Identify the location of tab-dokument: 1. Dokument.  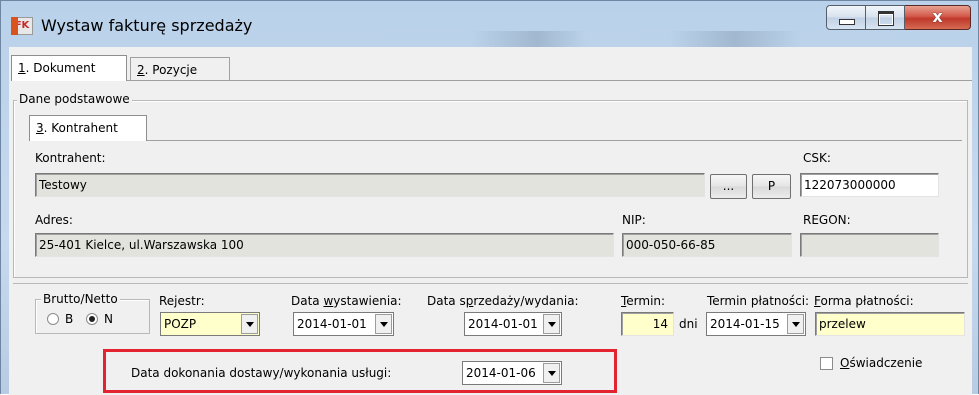
(69, 68).